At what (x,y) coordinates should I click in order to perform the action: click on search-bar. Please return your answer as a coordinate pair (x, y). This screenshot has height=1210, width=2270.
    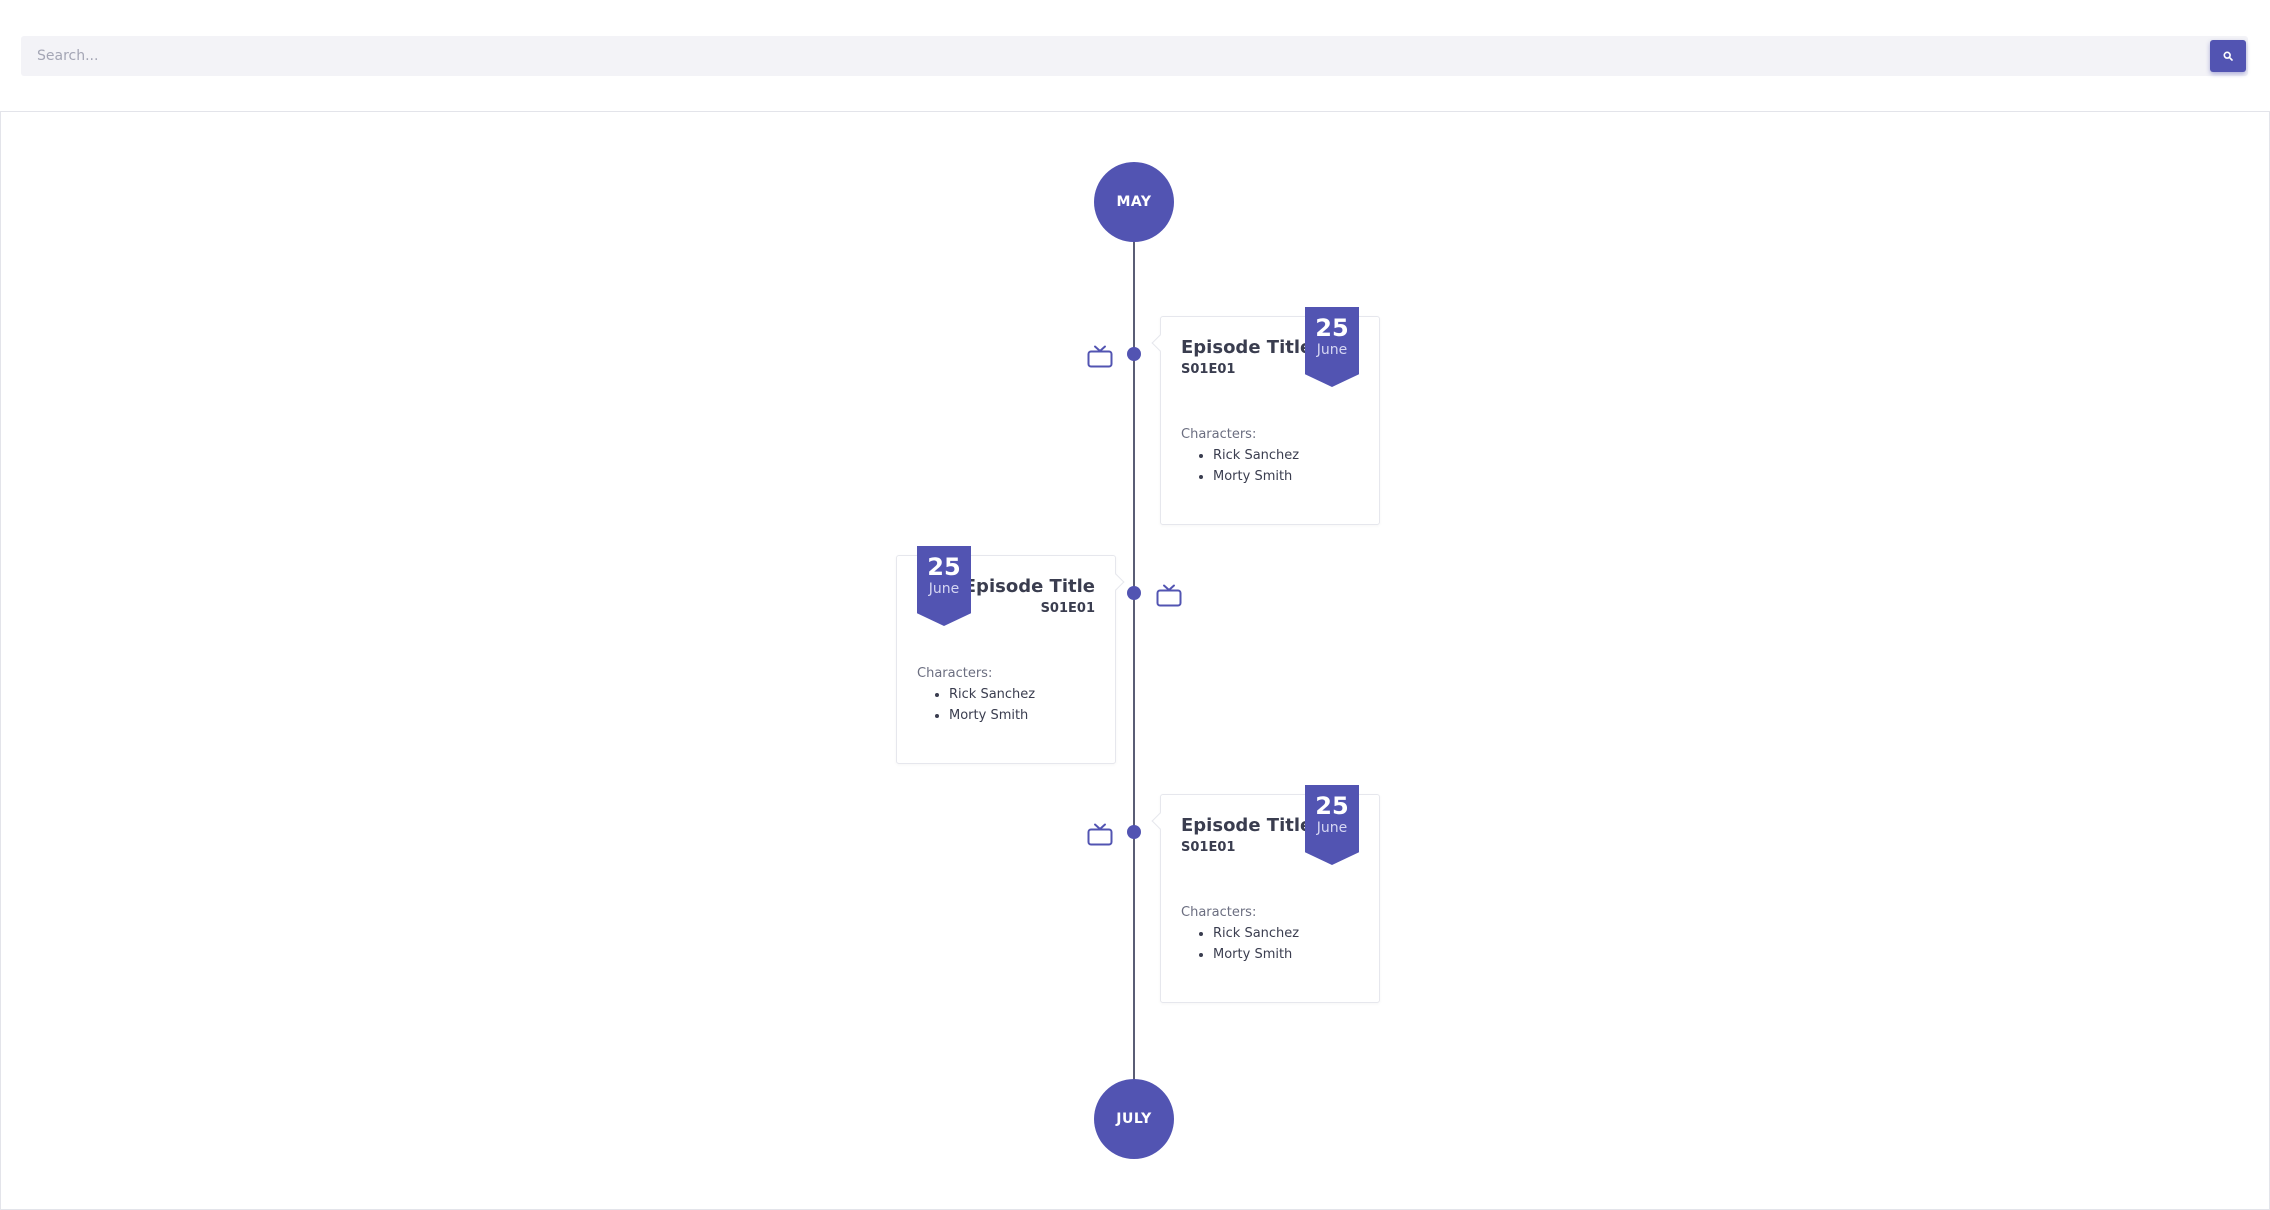
    Looking at the image, I should click on (1134, 56).